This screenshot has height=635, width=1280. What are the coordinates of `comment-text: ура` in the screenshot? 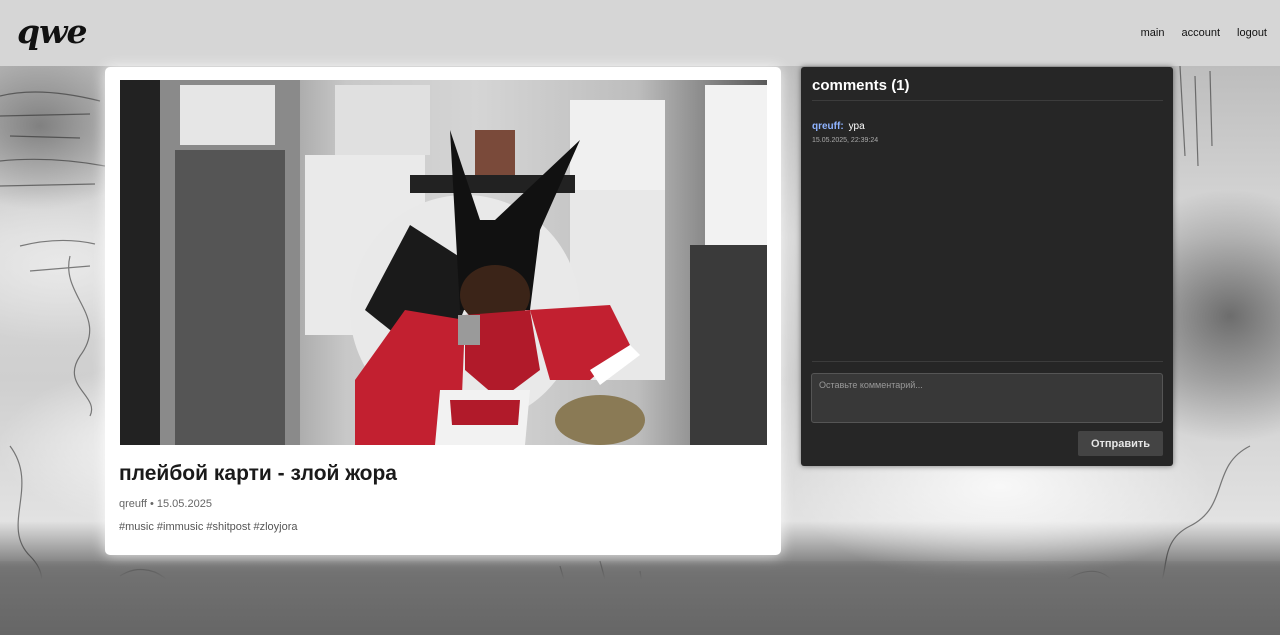 It's located at (856, 126).